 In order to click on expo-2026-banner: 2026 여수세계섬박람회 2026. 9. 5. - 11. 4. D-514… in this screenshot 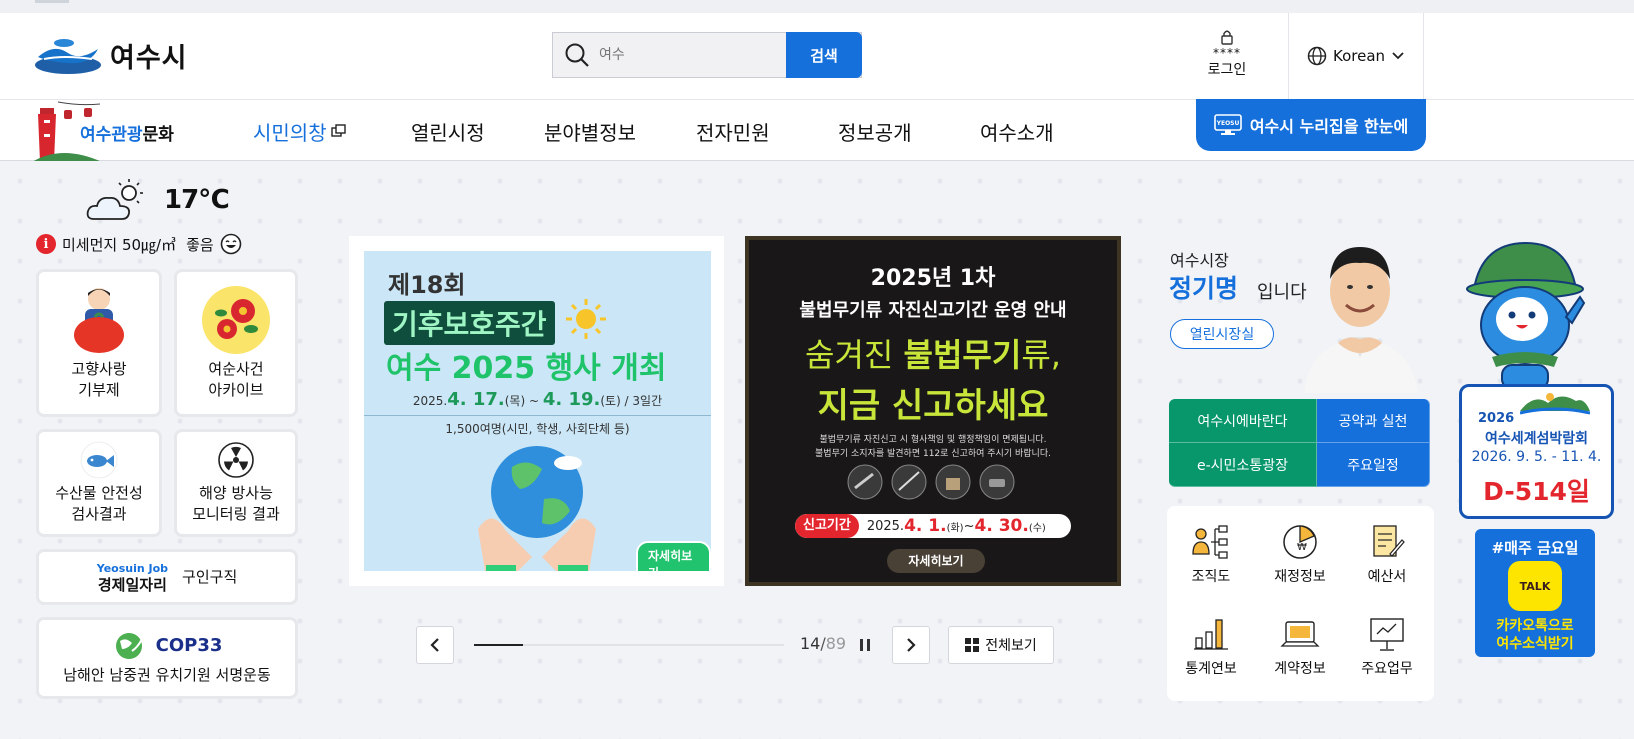, I will do `click(1536, 451)`.